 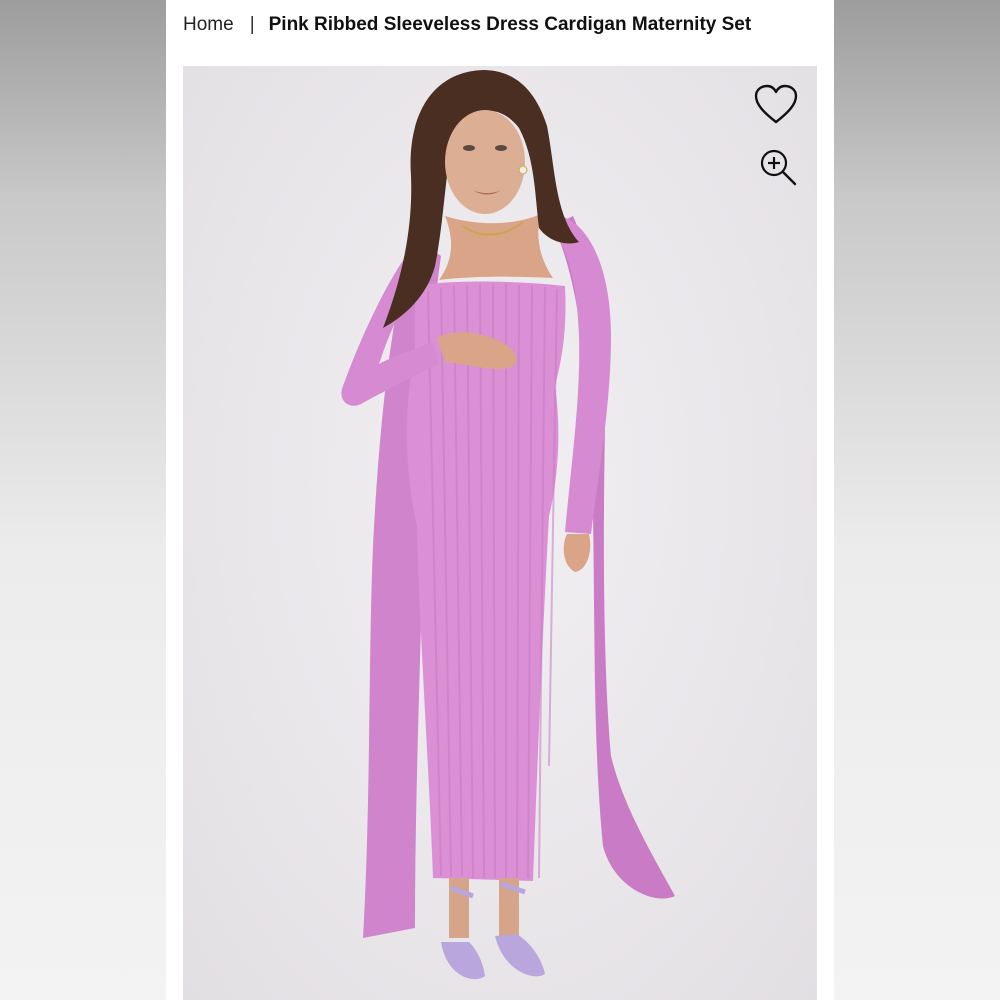 I want to click on right-sandal, so click(x=520, y=955).